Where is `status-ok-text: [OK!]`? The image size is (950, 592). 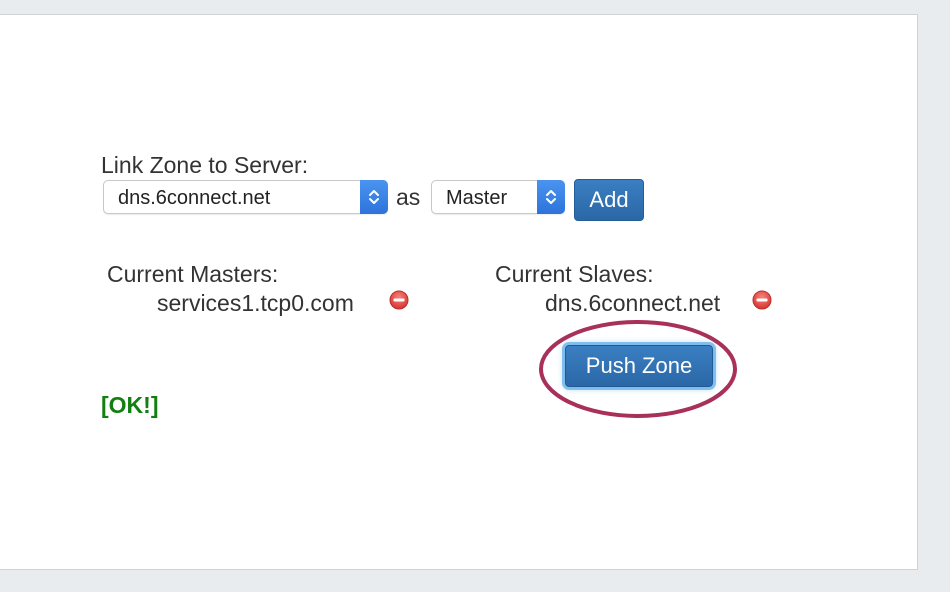
status-ok-text: [OK!] is located at coordinates (130, 405).